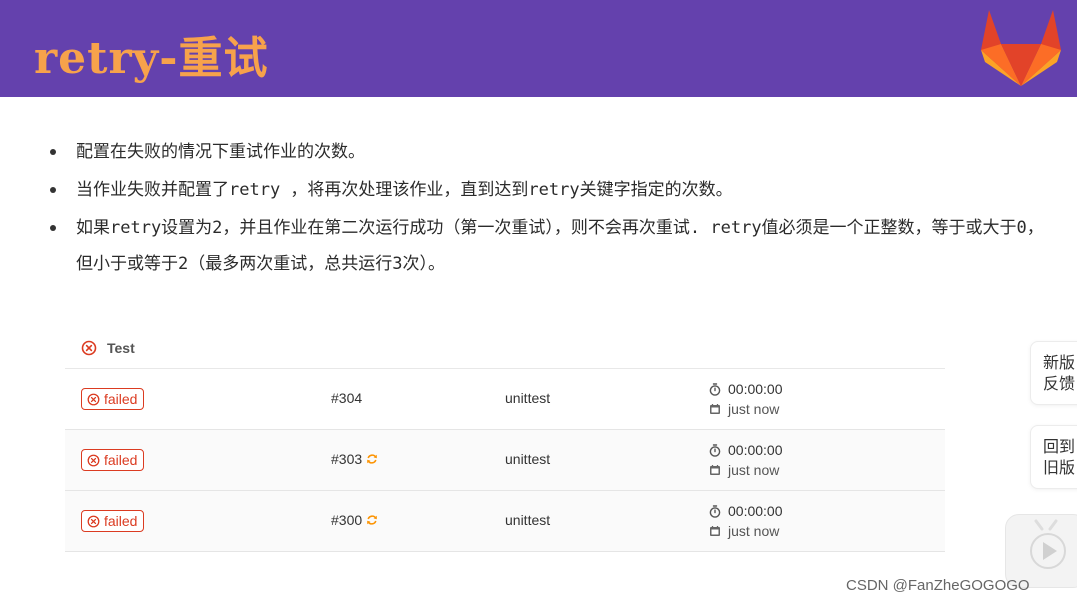  Describe the element at coordinates (151, 58) in the screenshot. I see `slide-title: retry-重试` at that location.